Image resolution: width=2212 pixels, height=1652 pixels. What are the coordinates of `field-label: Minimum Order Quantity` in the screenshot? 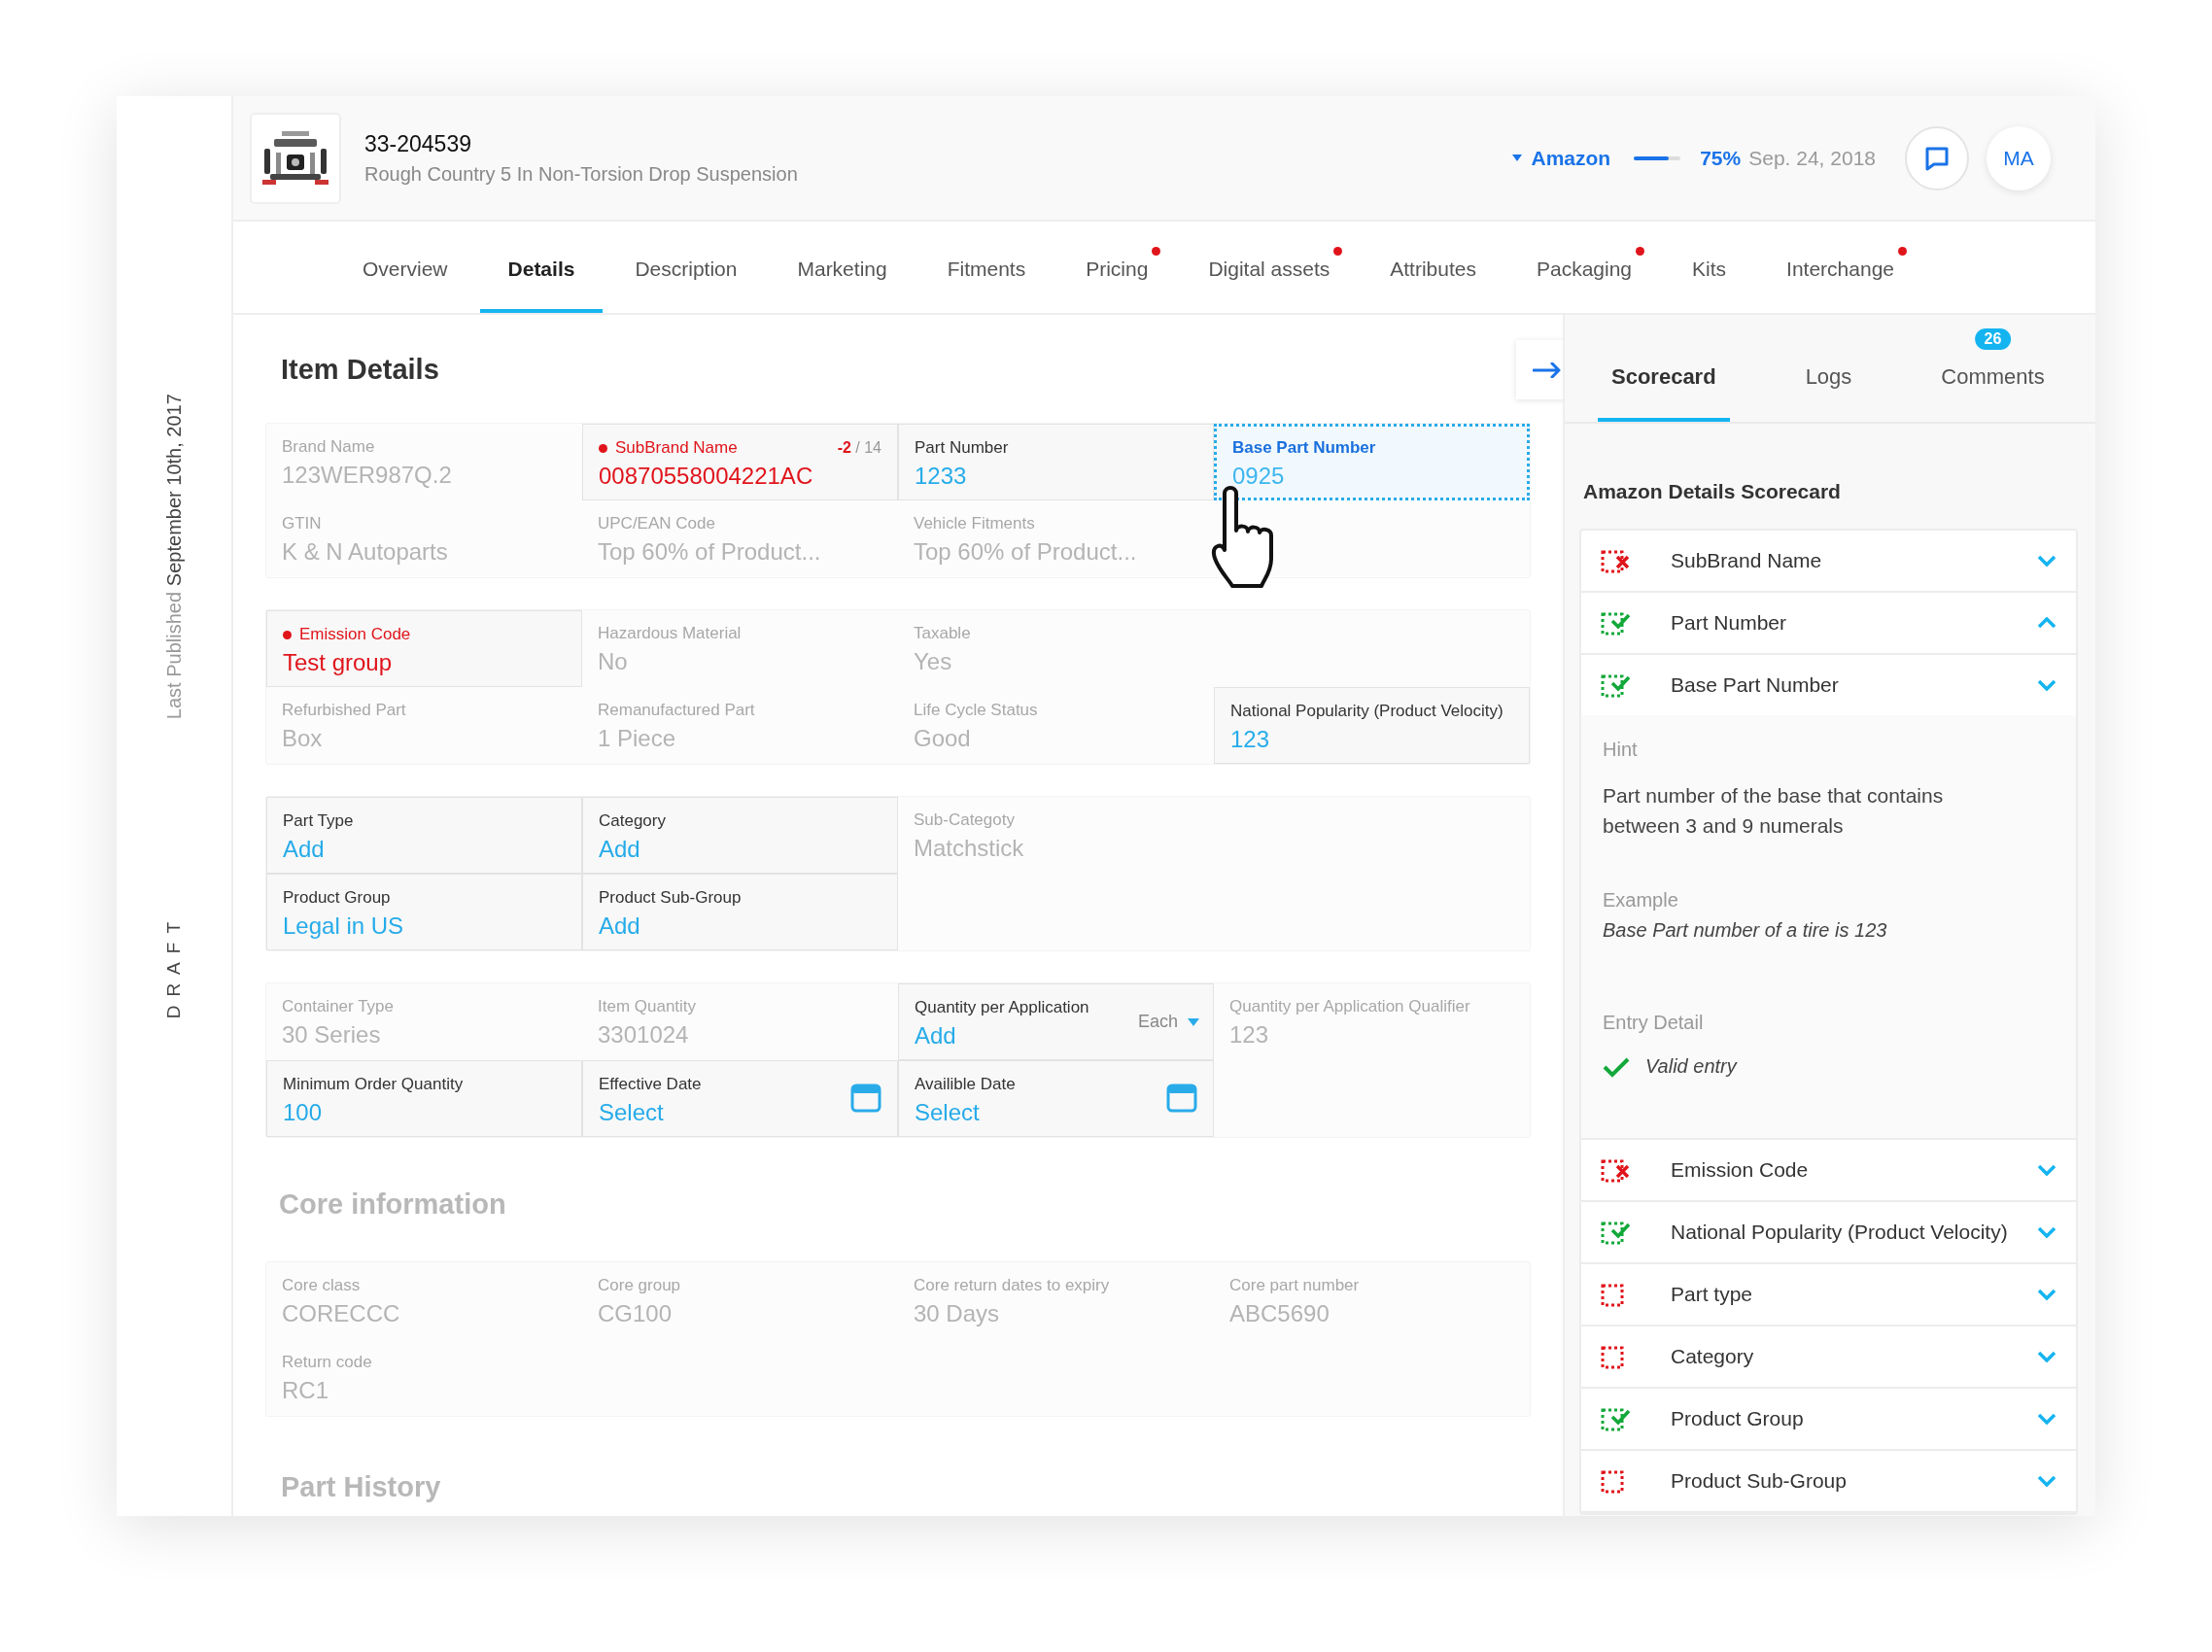 It's located at (373, 1084).